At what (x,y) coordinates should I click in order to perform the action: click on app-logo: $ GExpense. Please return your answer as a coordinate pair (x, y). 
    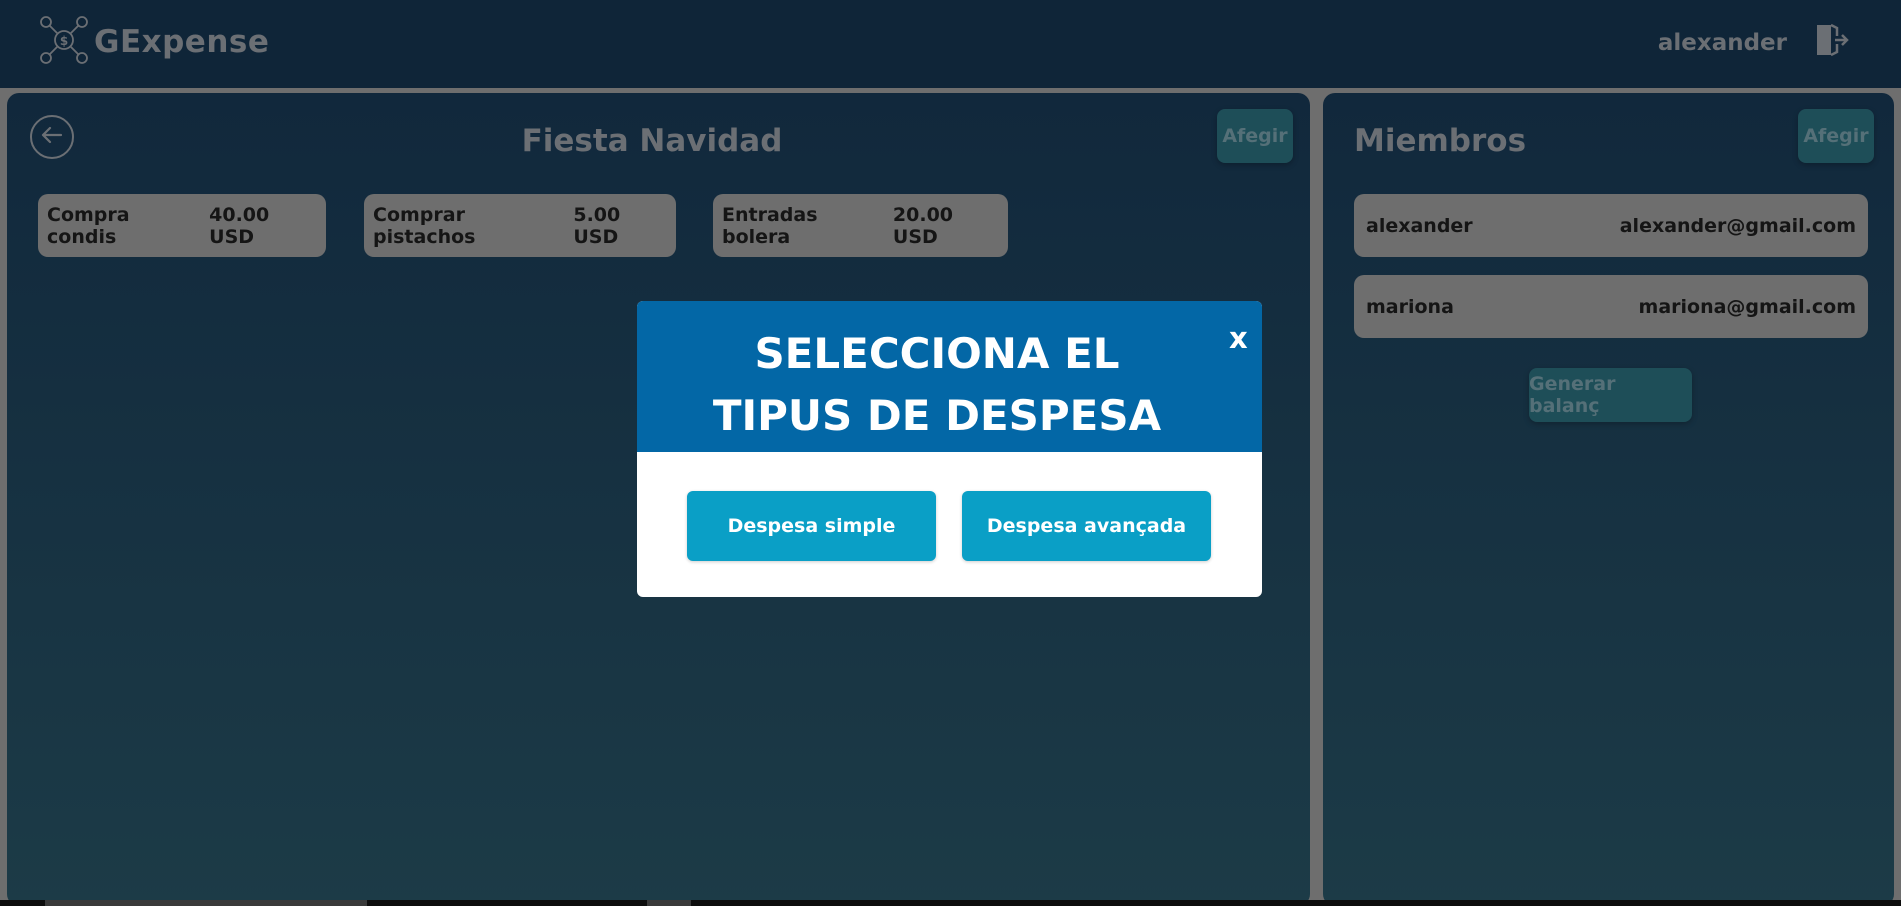
    Looking at the image, I should click on (153, 42).